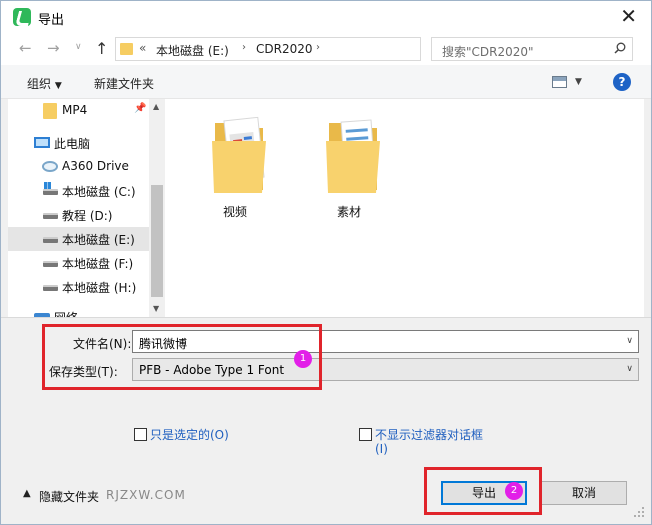 Image resolution: width=652 pixels, height=525 pixels. Describe the element at coordinates (353, 156) in the screenshot. I see `folder-with-documents-icon` at that location.